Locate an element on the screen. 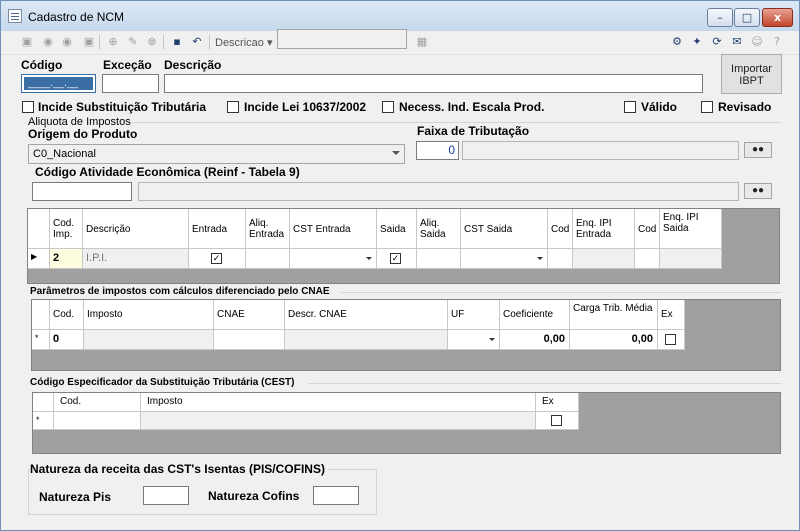  revisado-label: Revisado is located at coordinates (745, 107).